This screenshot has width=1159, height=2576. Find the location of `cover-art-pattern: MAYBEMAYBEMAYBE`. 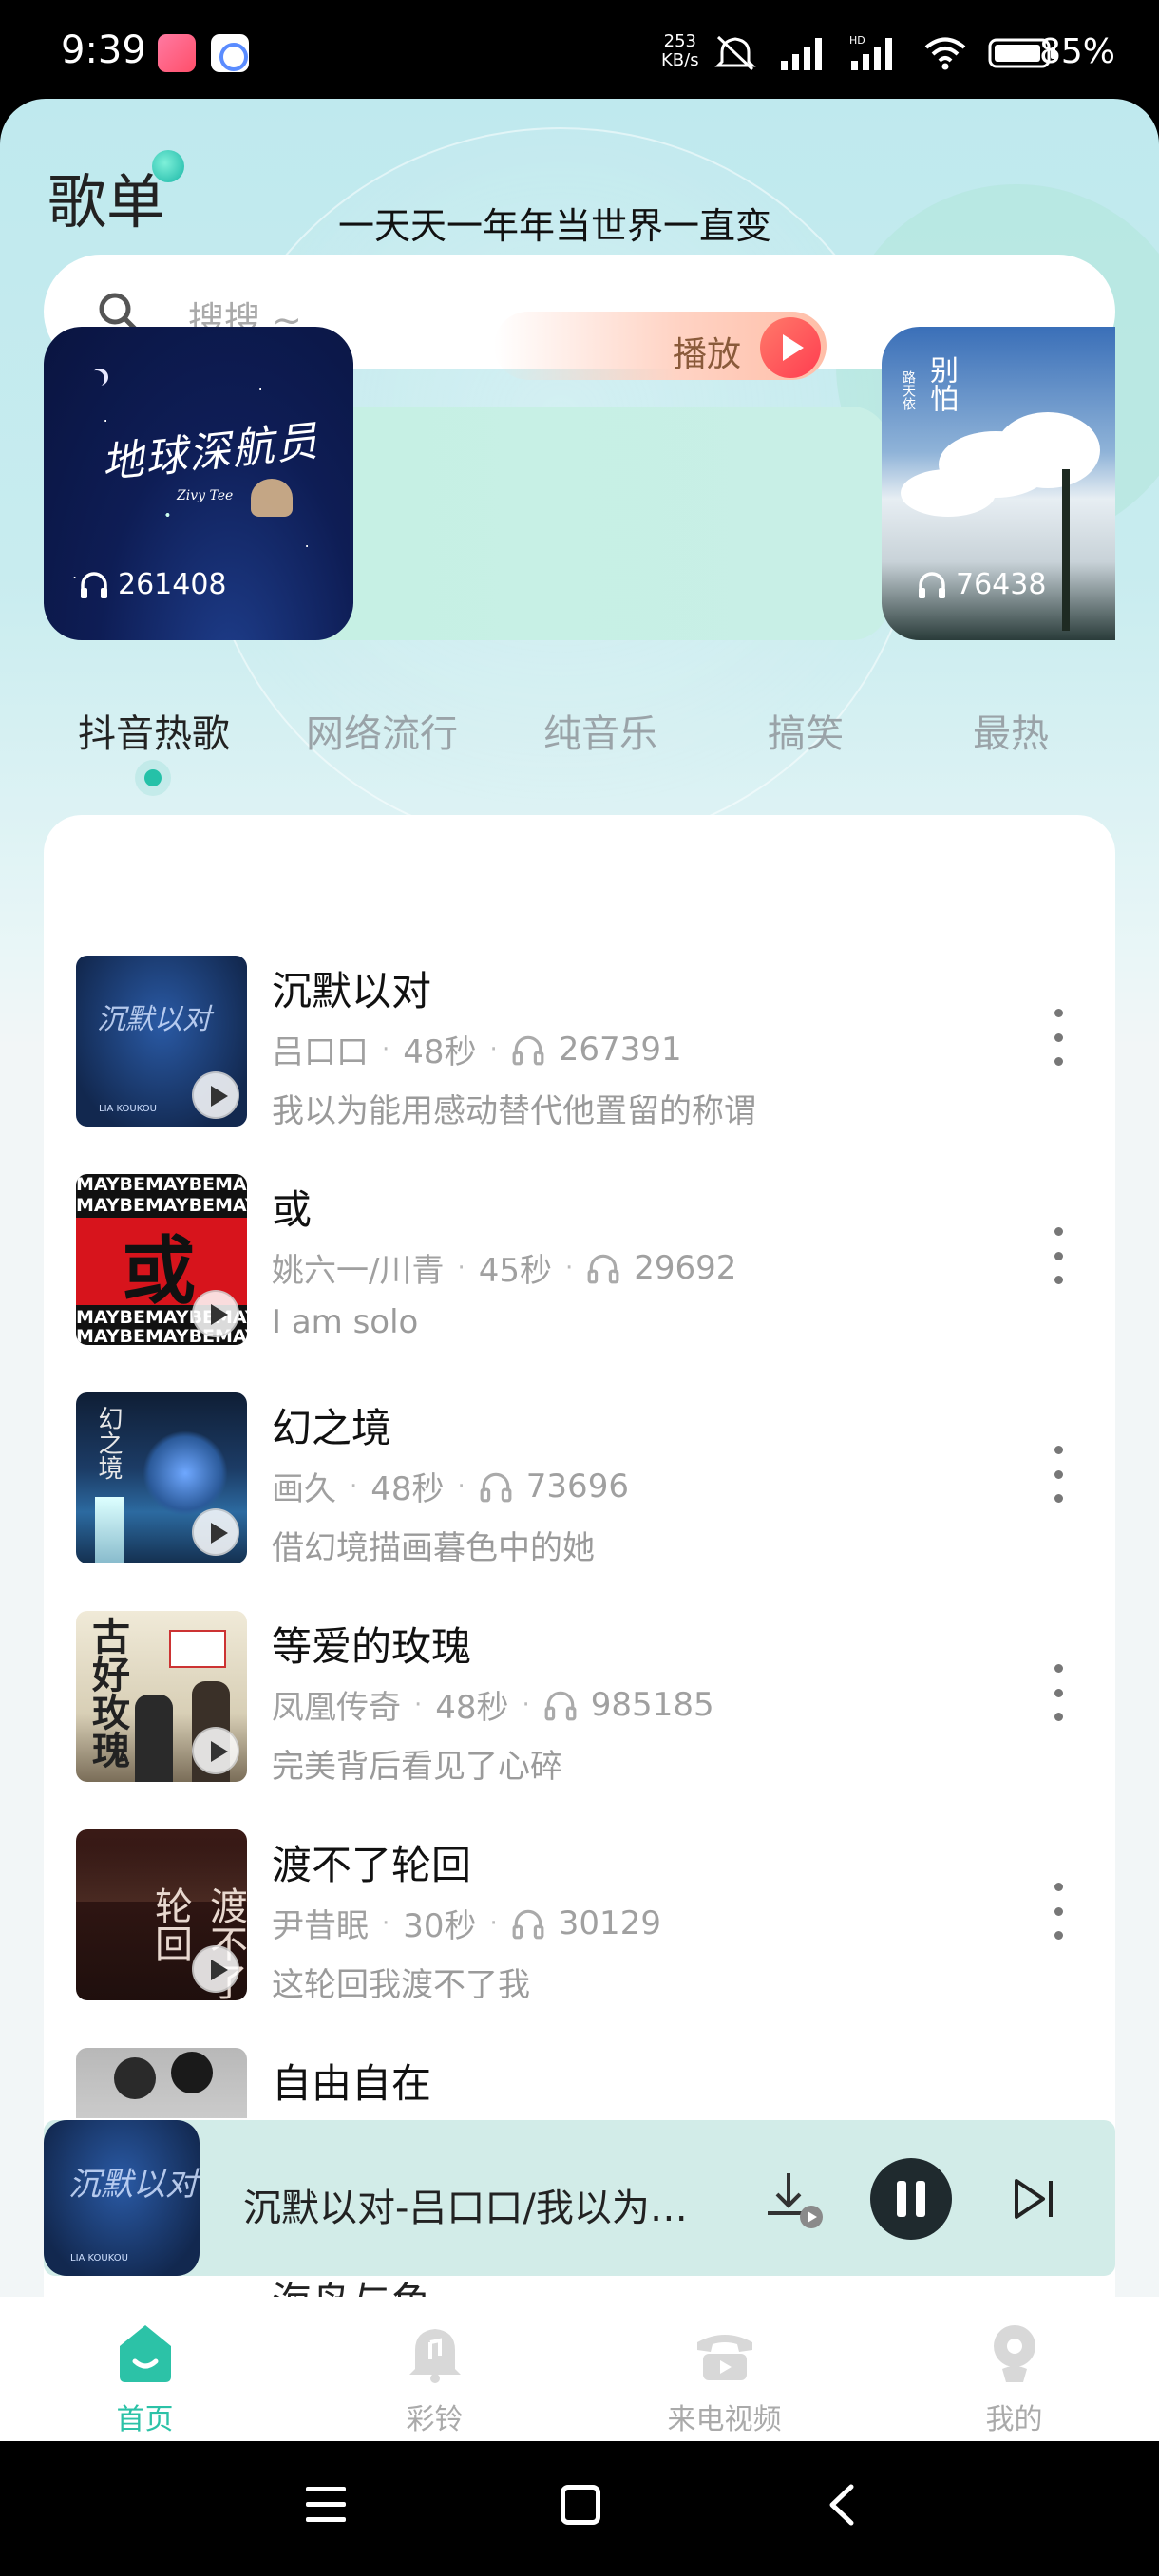

cover-art-pattern: MAYBEMAYBEMAYBE is located at coordinates (161, 1184).